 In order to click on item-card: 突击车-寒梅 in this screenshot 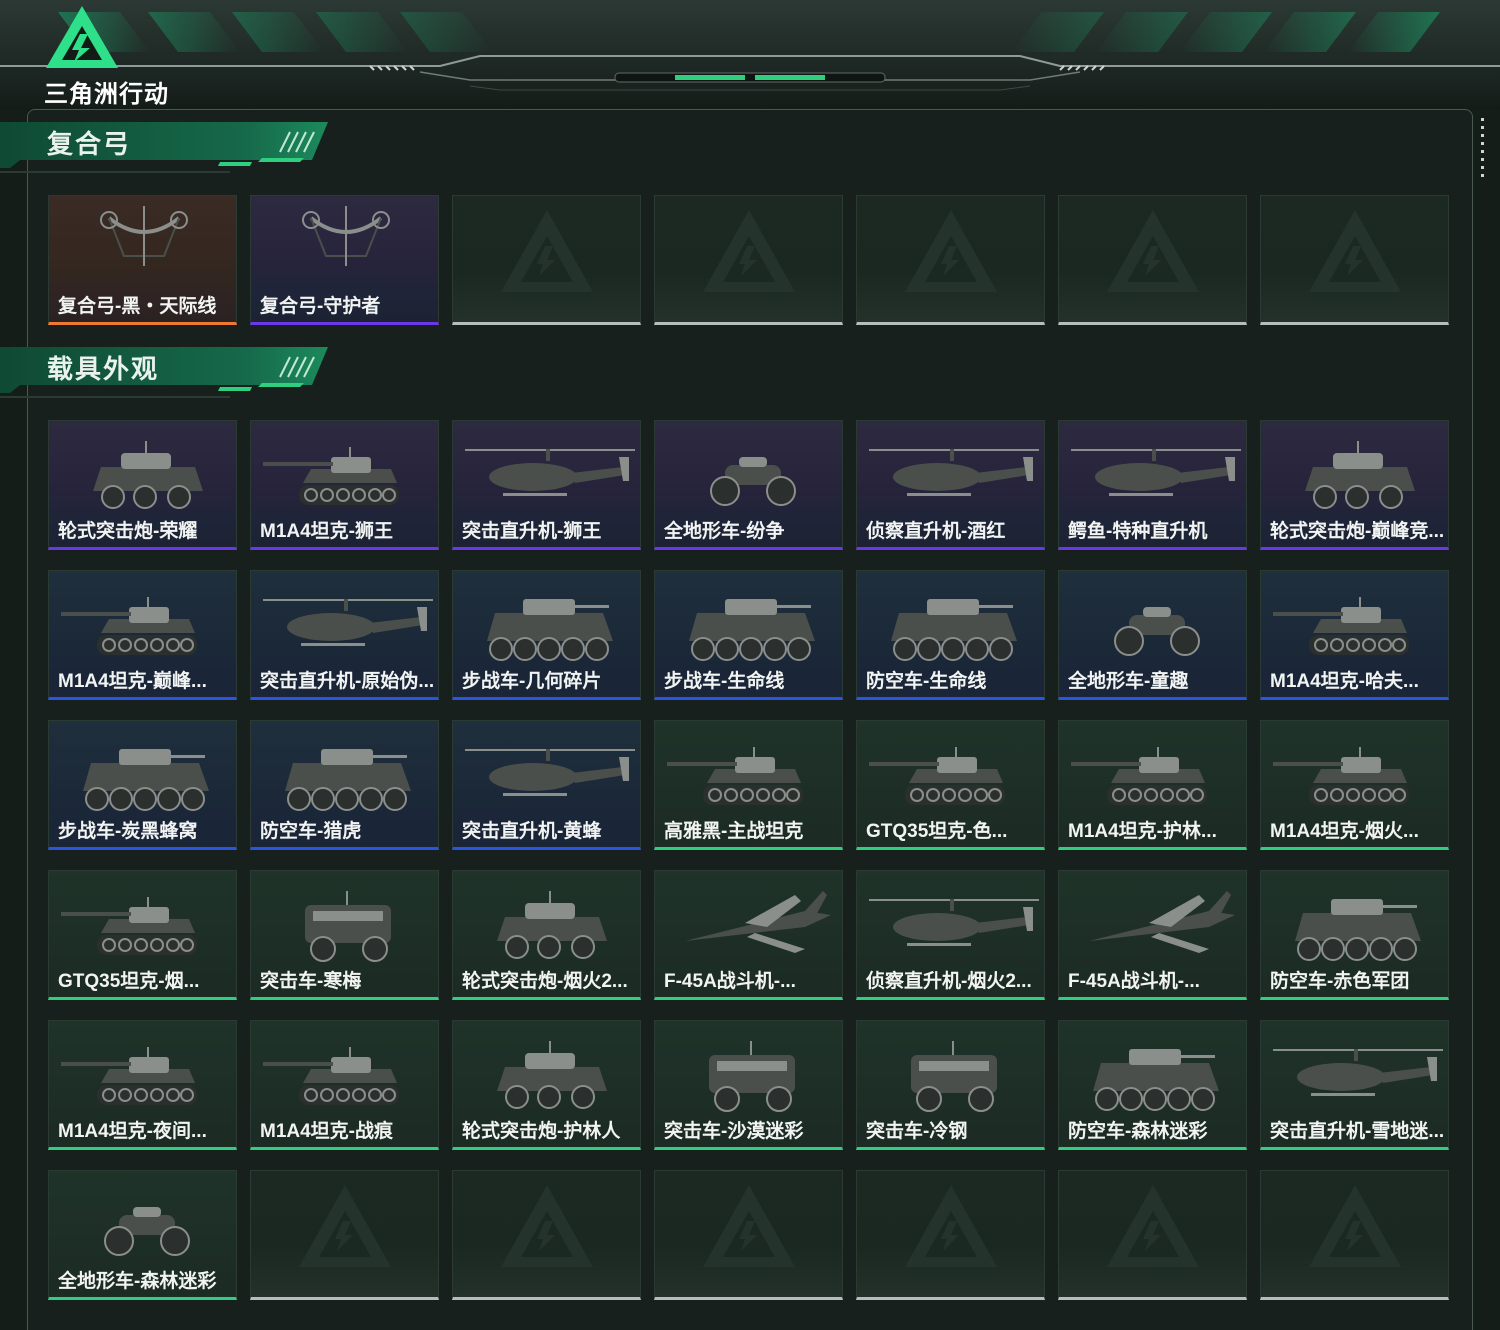, I will do `click(344, 935)`.